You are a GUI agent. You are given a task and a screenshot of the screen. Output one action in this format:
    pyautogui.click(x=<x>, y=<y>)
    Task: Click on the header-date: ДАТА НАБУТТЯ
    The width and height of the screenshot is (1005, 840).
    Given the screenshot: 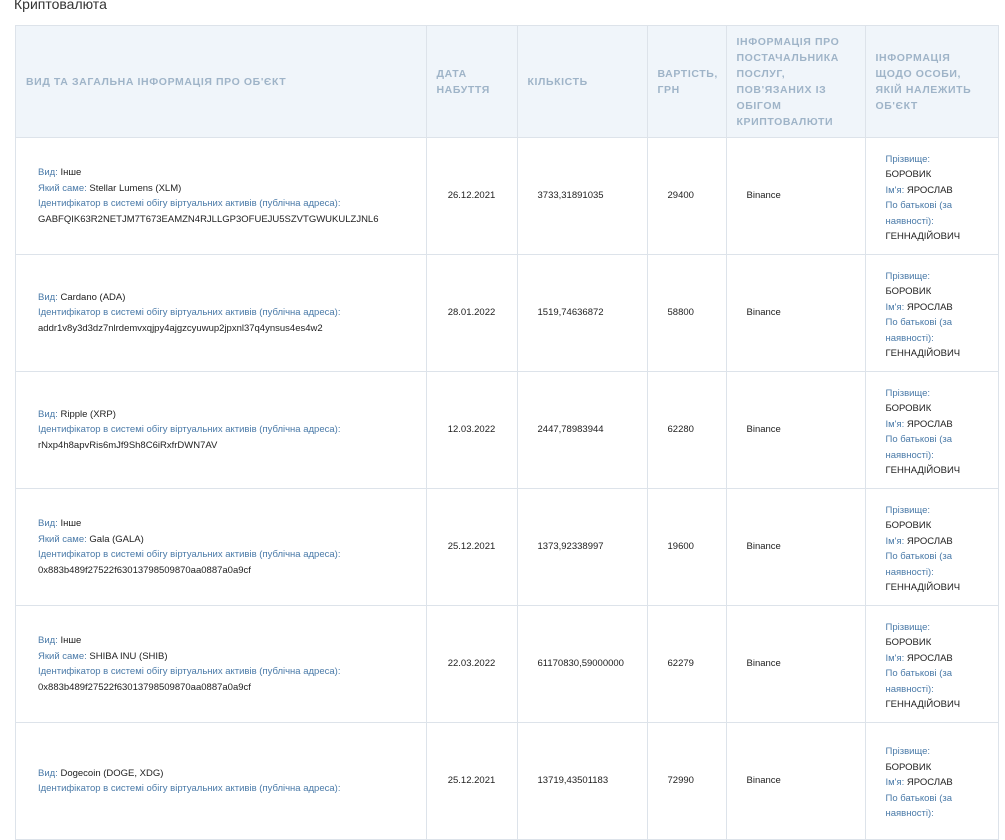 What is the action you would take?
    pyautogui.click(x=472, y=82)
    